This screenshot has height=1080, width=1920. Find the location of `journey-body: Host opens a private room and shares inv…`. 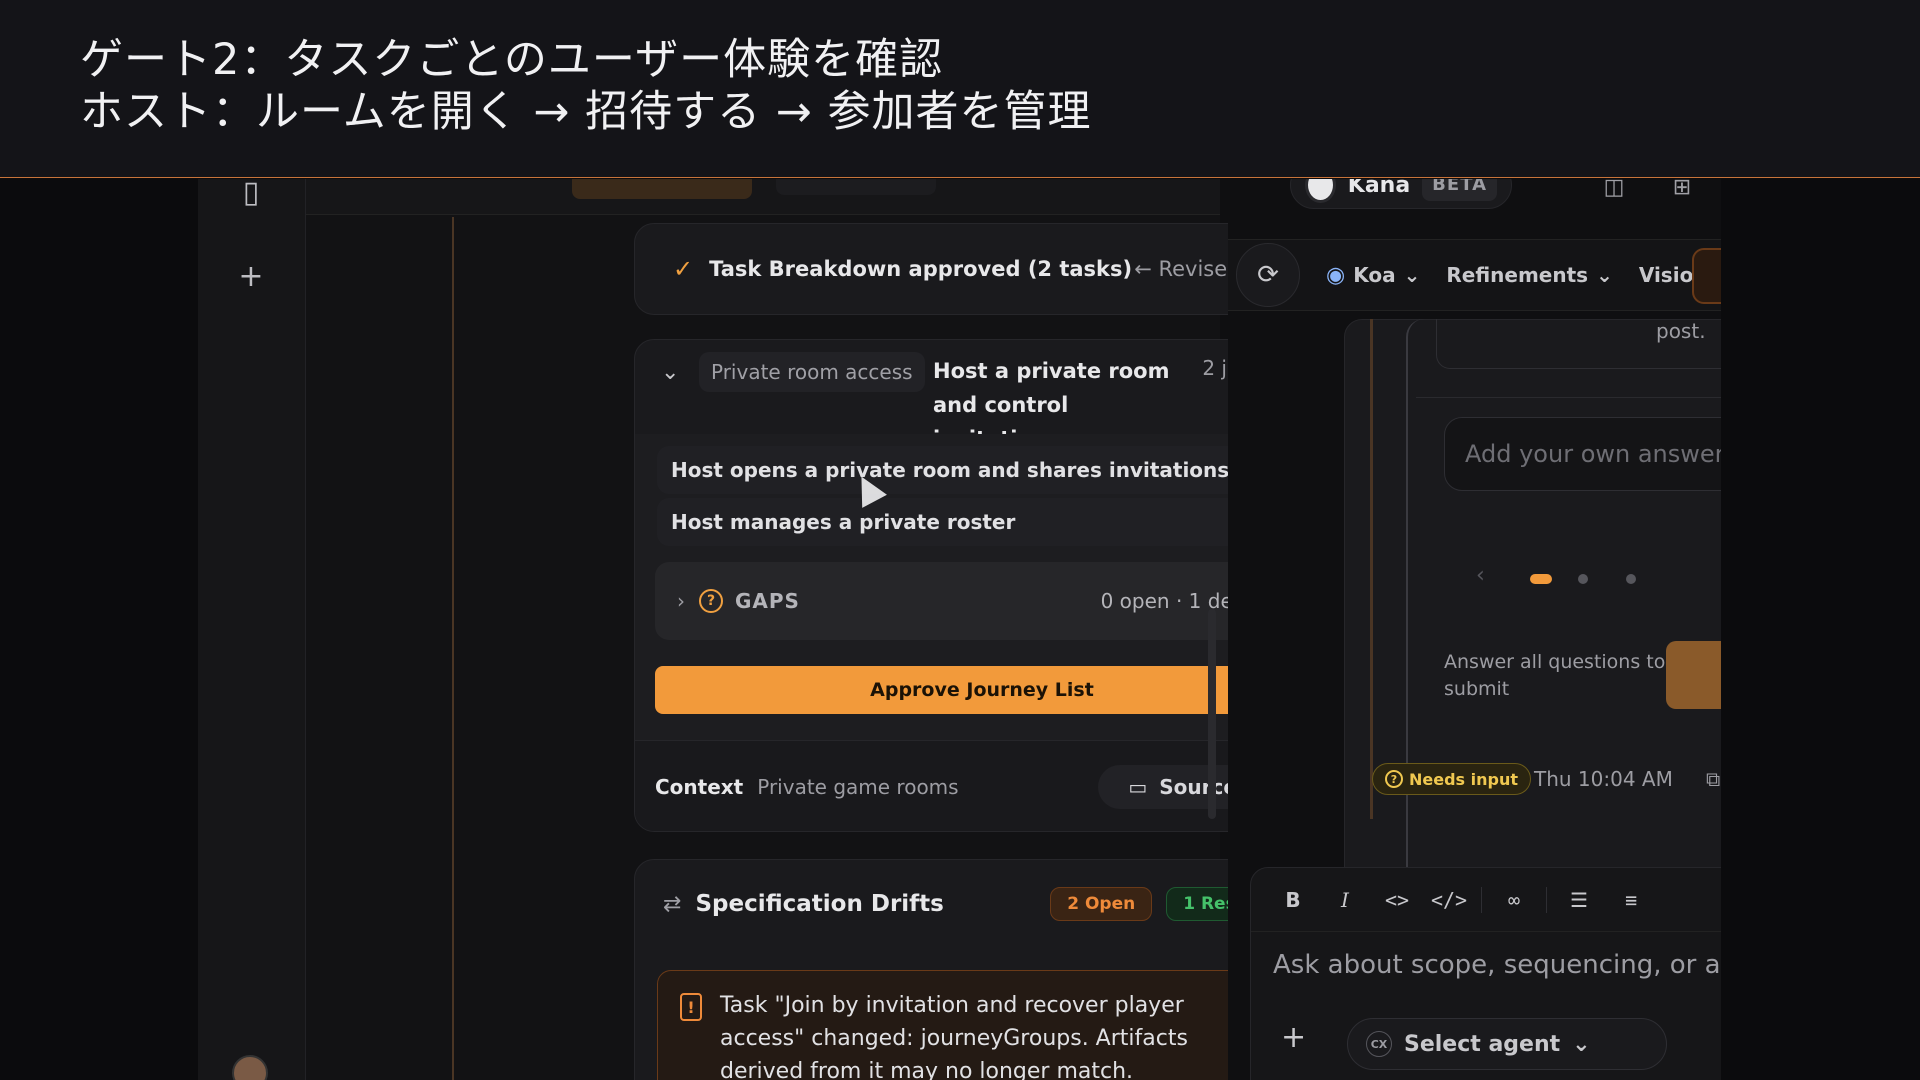

journey-body: Host opens a private room and shares inv… is located at coordinates (981, 632).